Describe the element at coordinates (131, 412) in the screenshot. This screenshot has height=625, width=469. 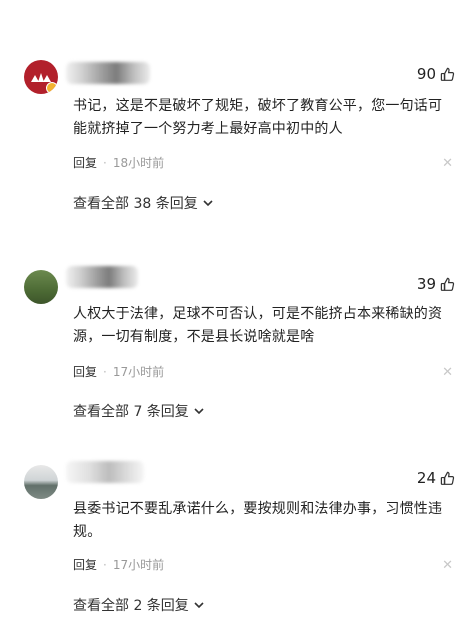
I see `view-all-label: 查看全部 7 条回复` at that location.